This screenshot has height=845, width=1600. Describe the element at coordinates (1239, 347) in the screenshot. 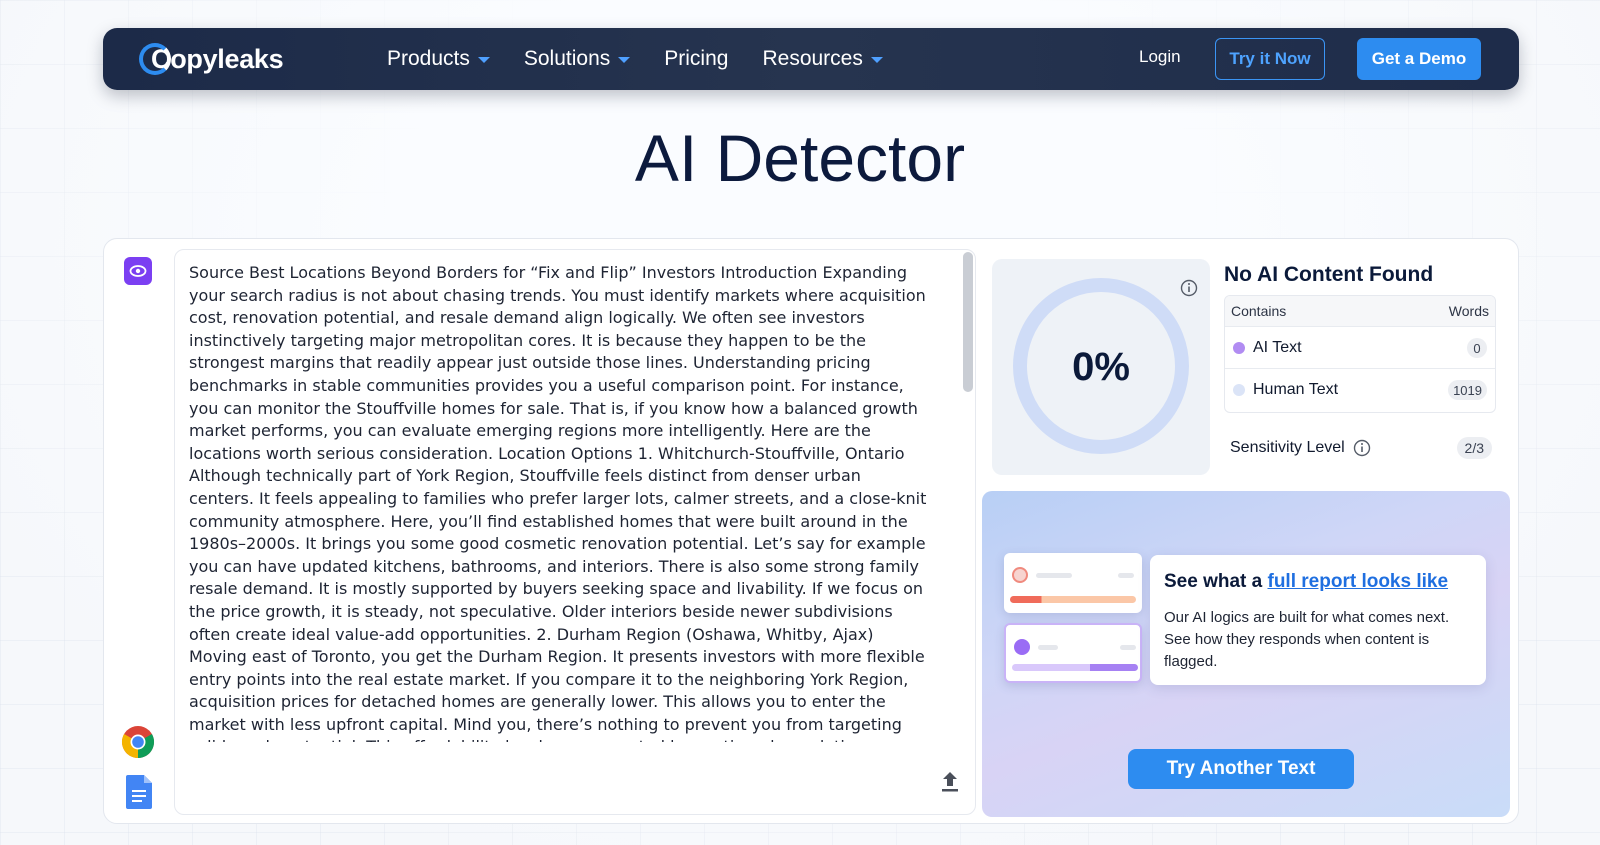

I see `ai-dot-icon` at that location.